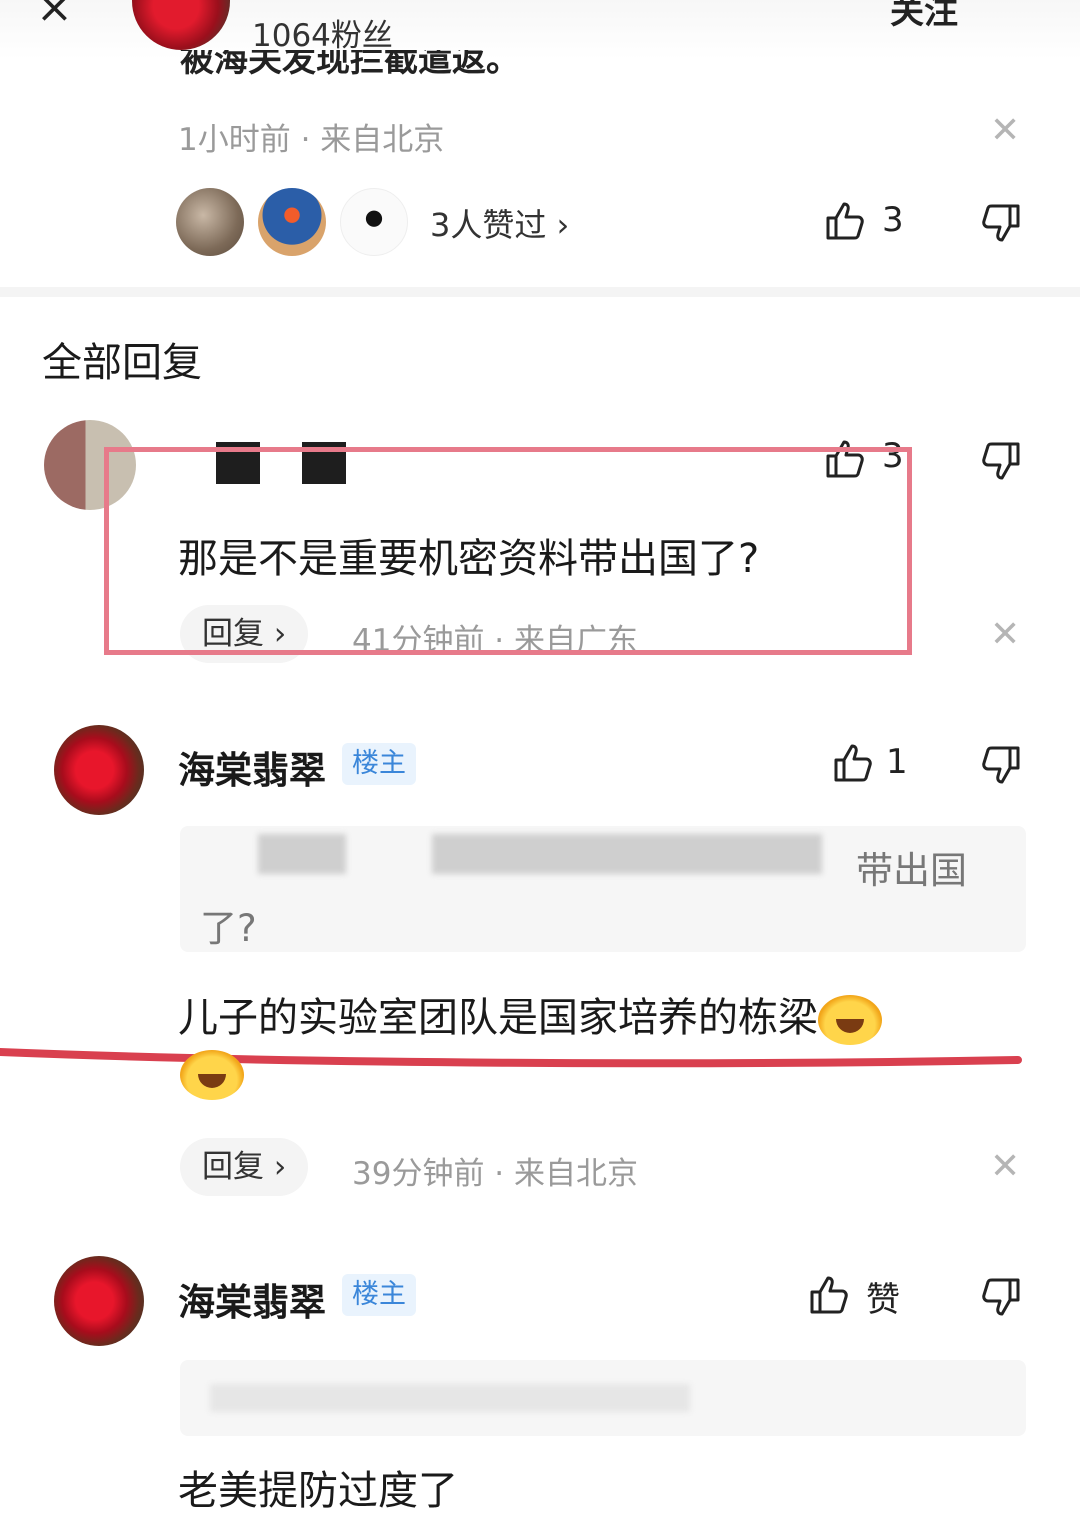 This screenshot has width=1080, height=1525. What do you see at coordinates (893, 220) in the screenshot?
I see `like-count: 3` at bounding box center [893, 220].